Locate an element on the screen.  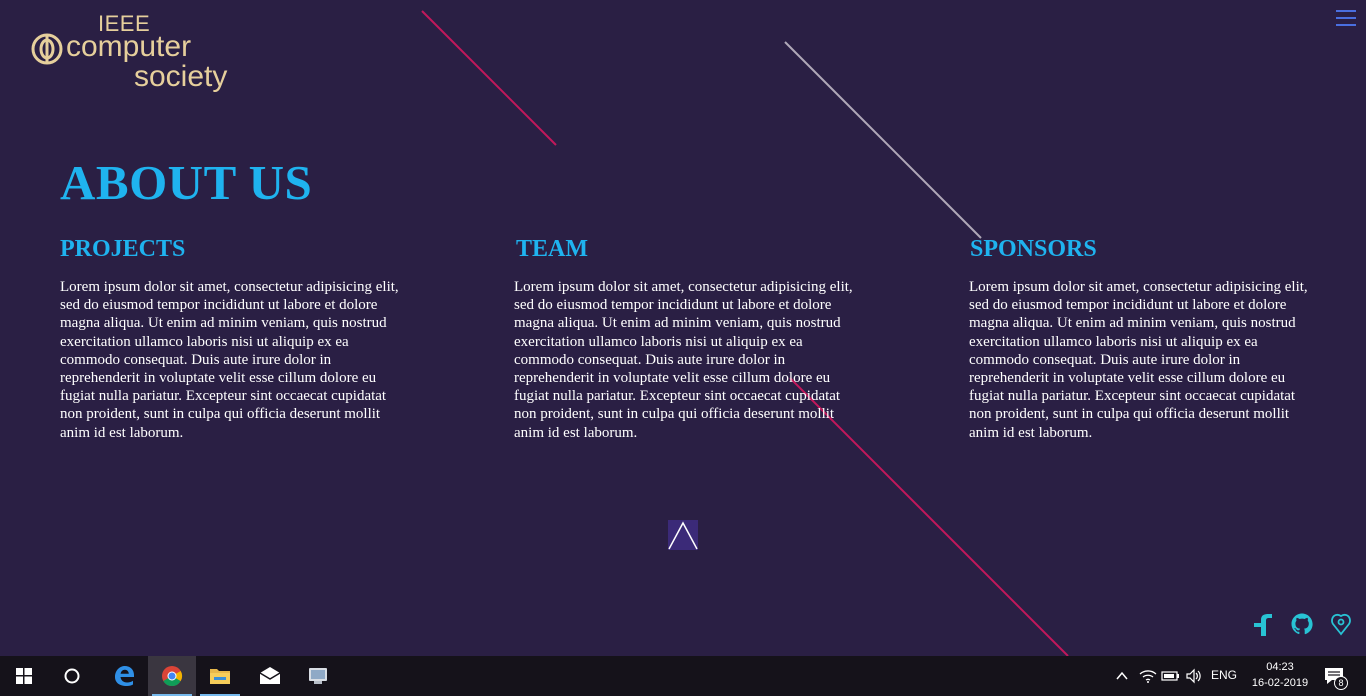
show-hidden-icons-button is located at coordinates (1122, 676).